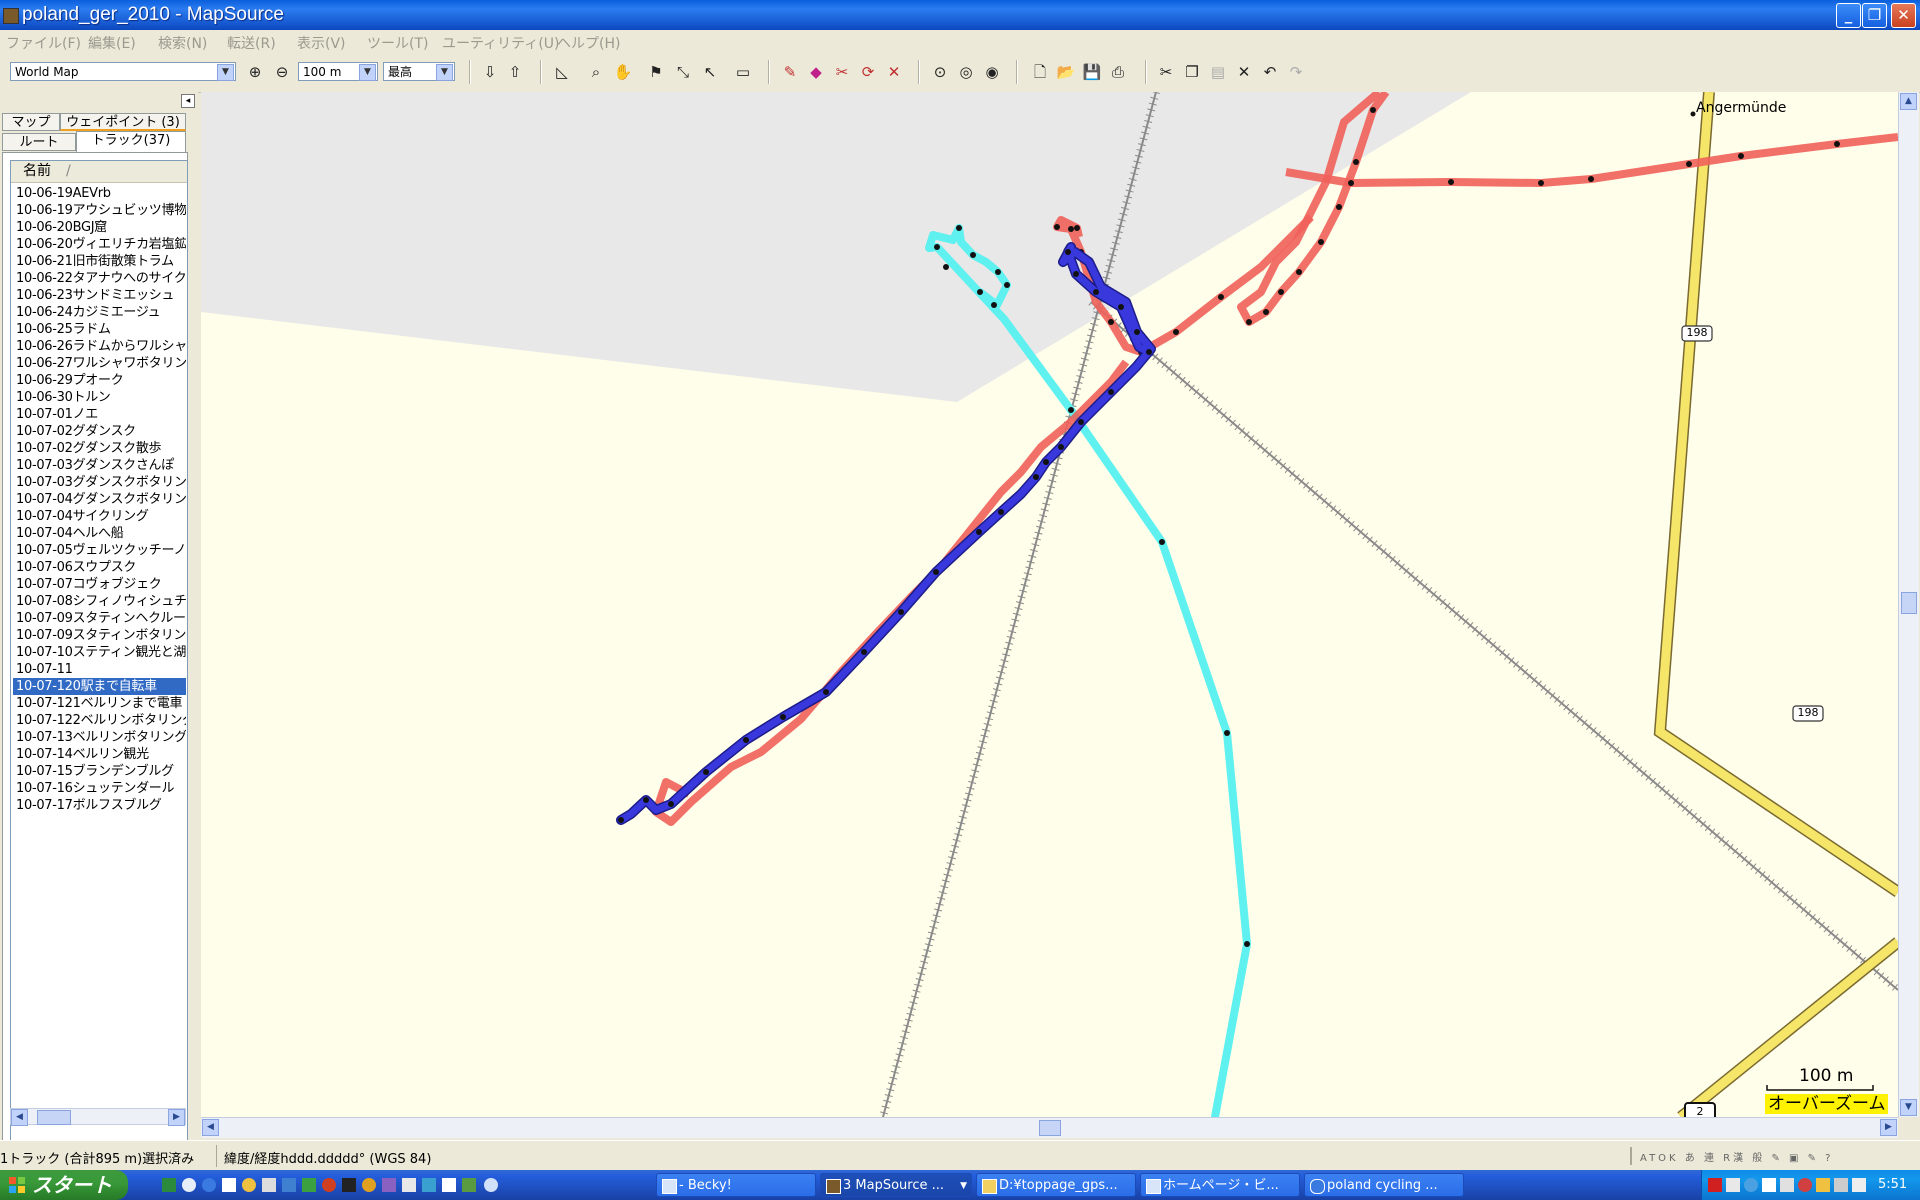 The image size is (1920, 1200). Describe the element at coordinates (790, 72) in the screenshot. I see `track-tool-icon: ✎` at that location.